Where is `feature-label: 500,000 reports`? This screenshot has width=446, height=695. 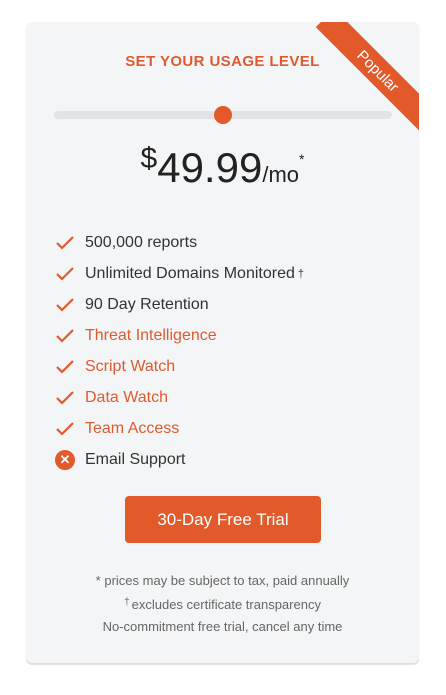 feature-label: 500,000 reports is located at coordinates (141, 242).